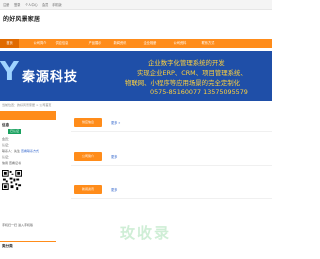 This screenshot has width=320, height=259. What do you see at coordinates (17, 4) in the screenshot?
I see `topbar-link-login: 登录` at bounding box center [17, 4].